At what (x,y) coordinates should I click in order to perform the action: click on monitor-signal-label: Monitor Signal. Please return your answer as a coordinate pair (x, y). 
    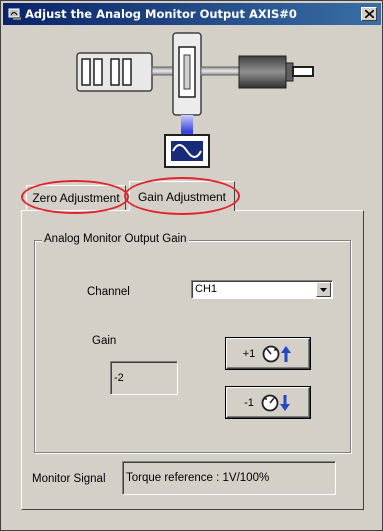
    Looking at the image, I should click on (69, 479).